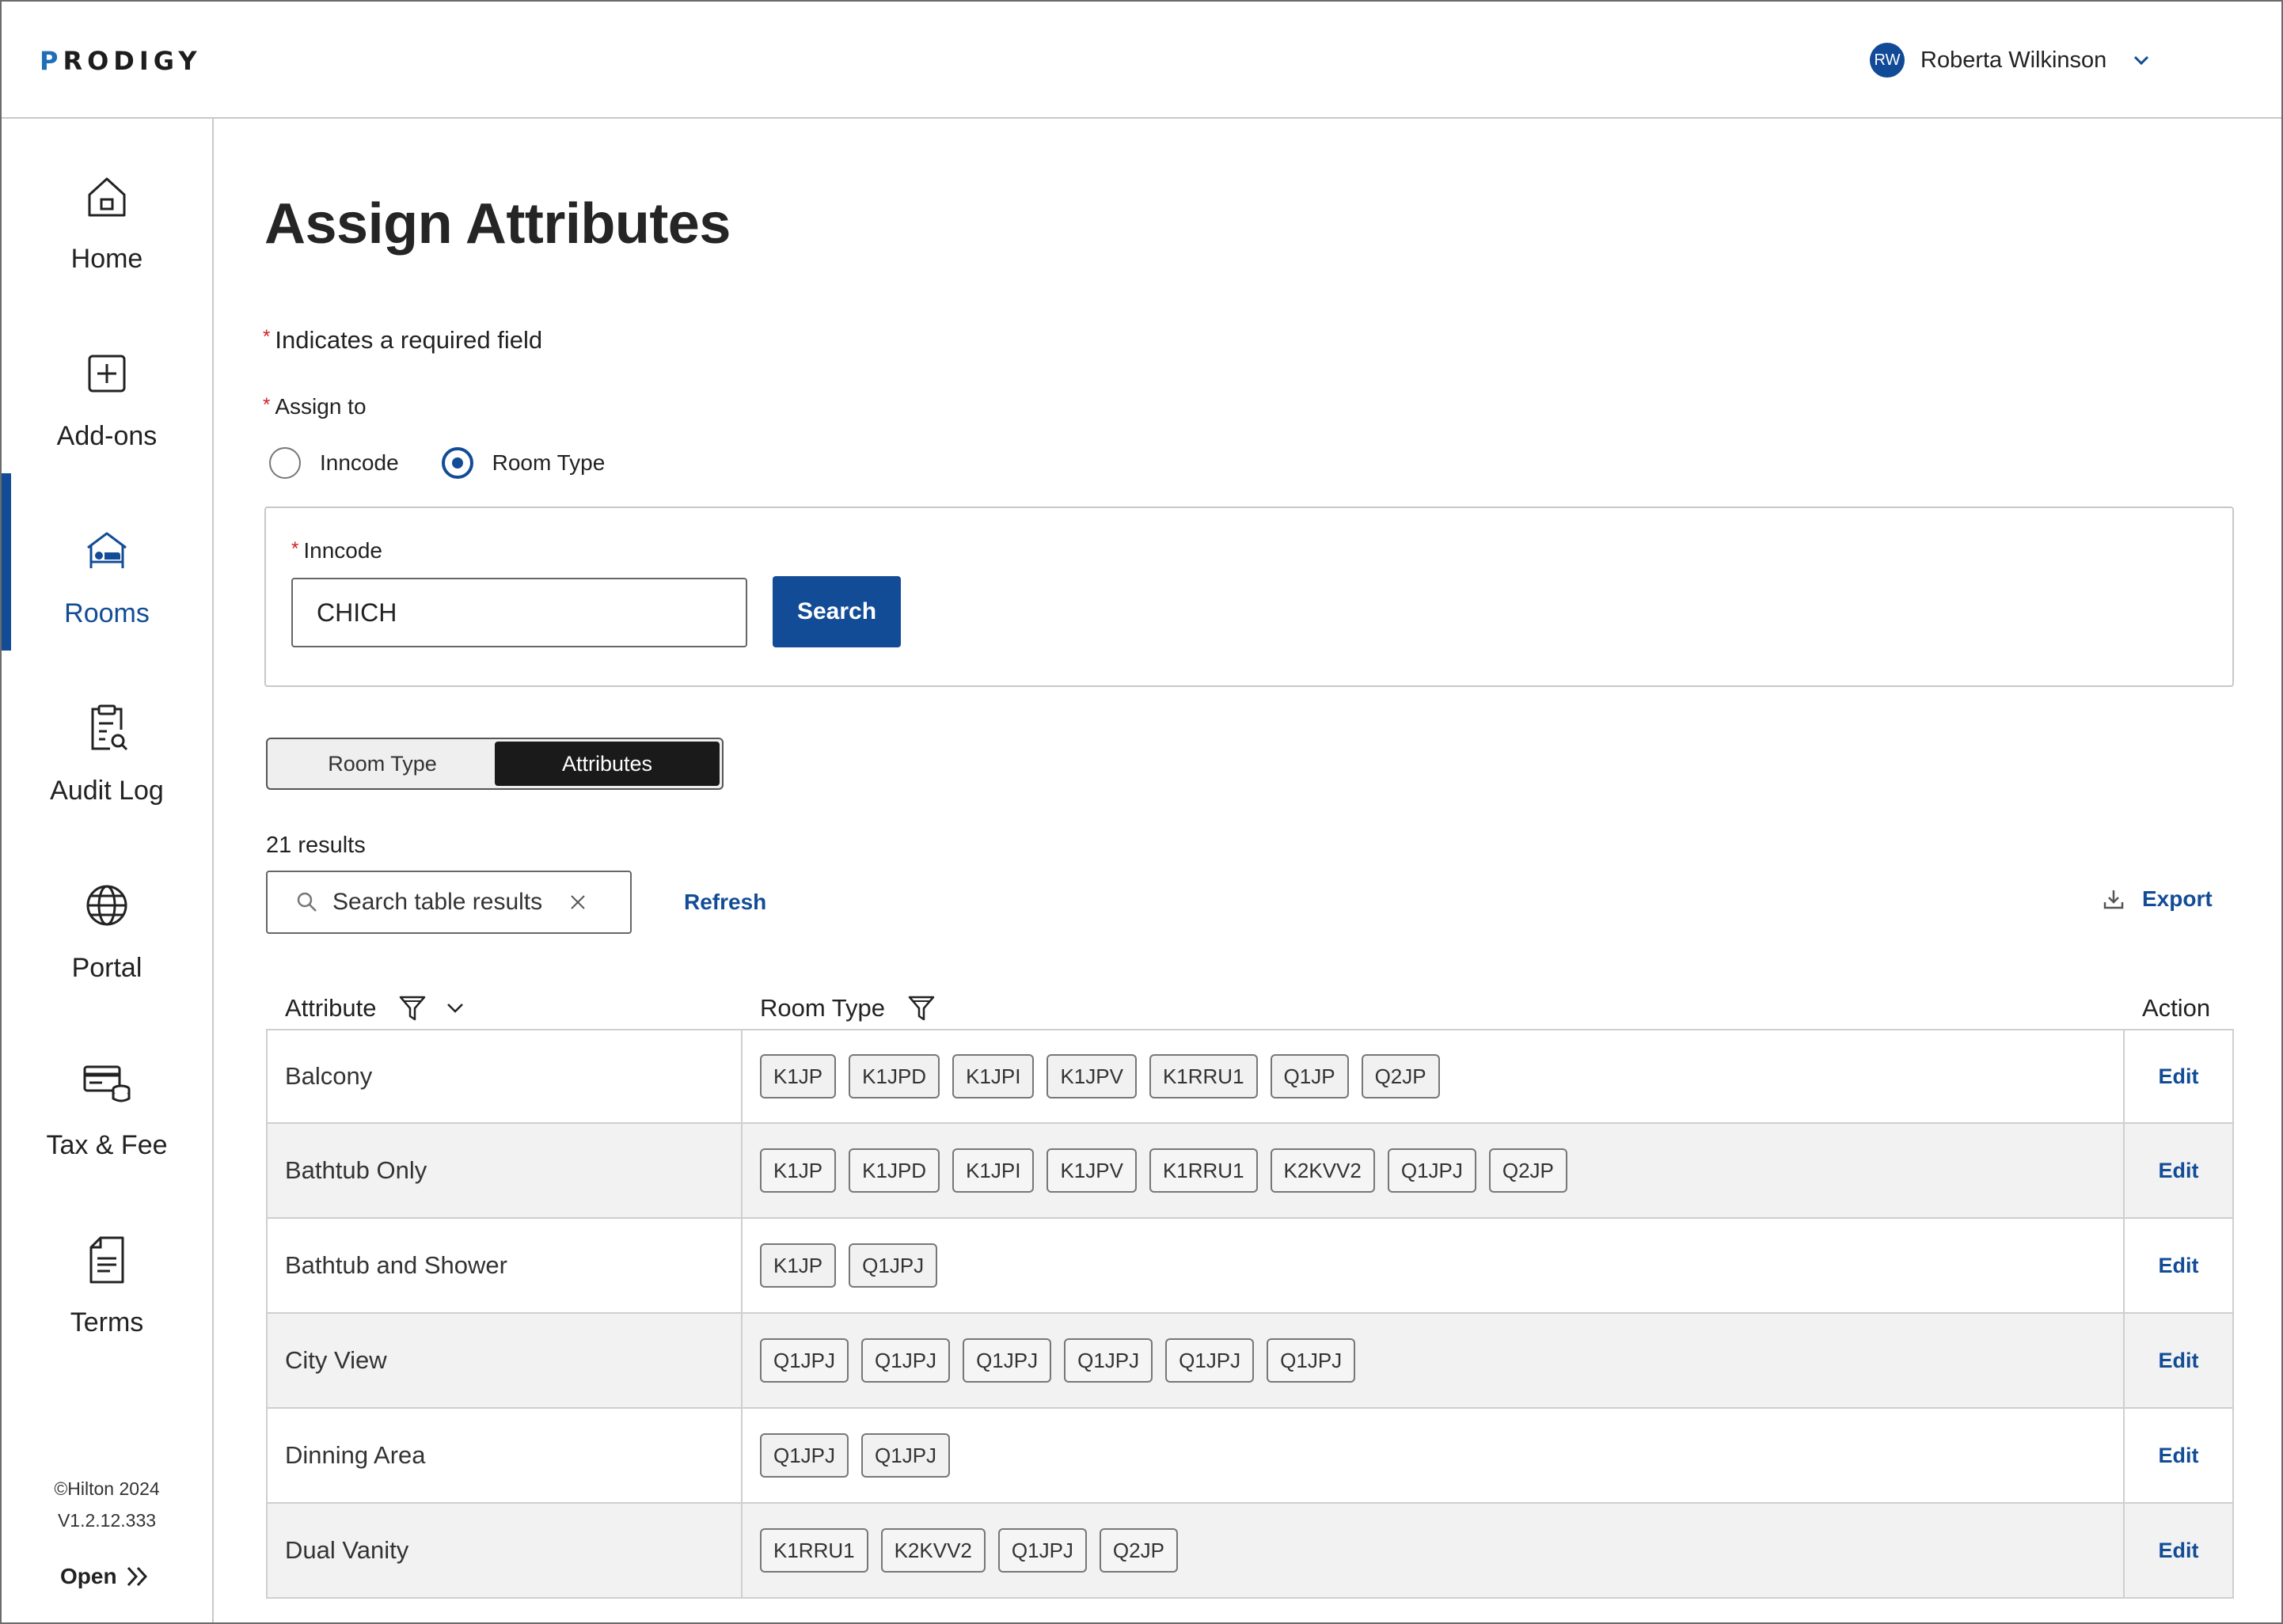 The width and height of the screenshot is (2283, 1624). I want to click on sidebar-item-label: Home, so click(107, 259).